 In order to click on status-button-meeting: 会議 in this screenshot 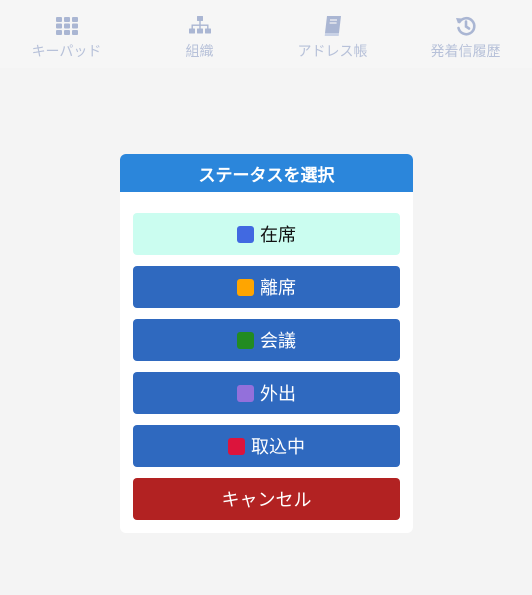, I will do `click(266, 340)`.